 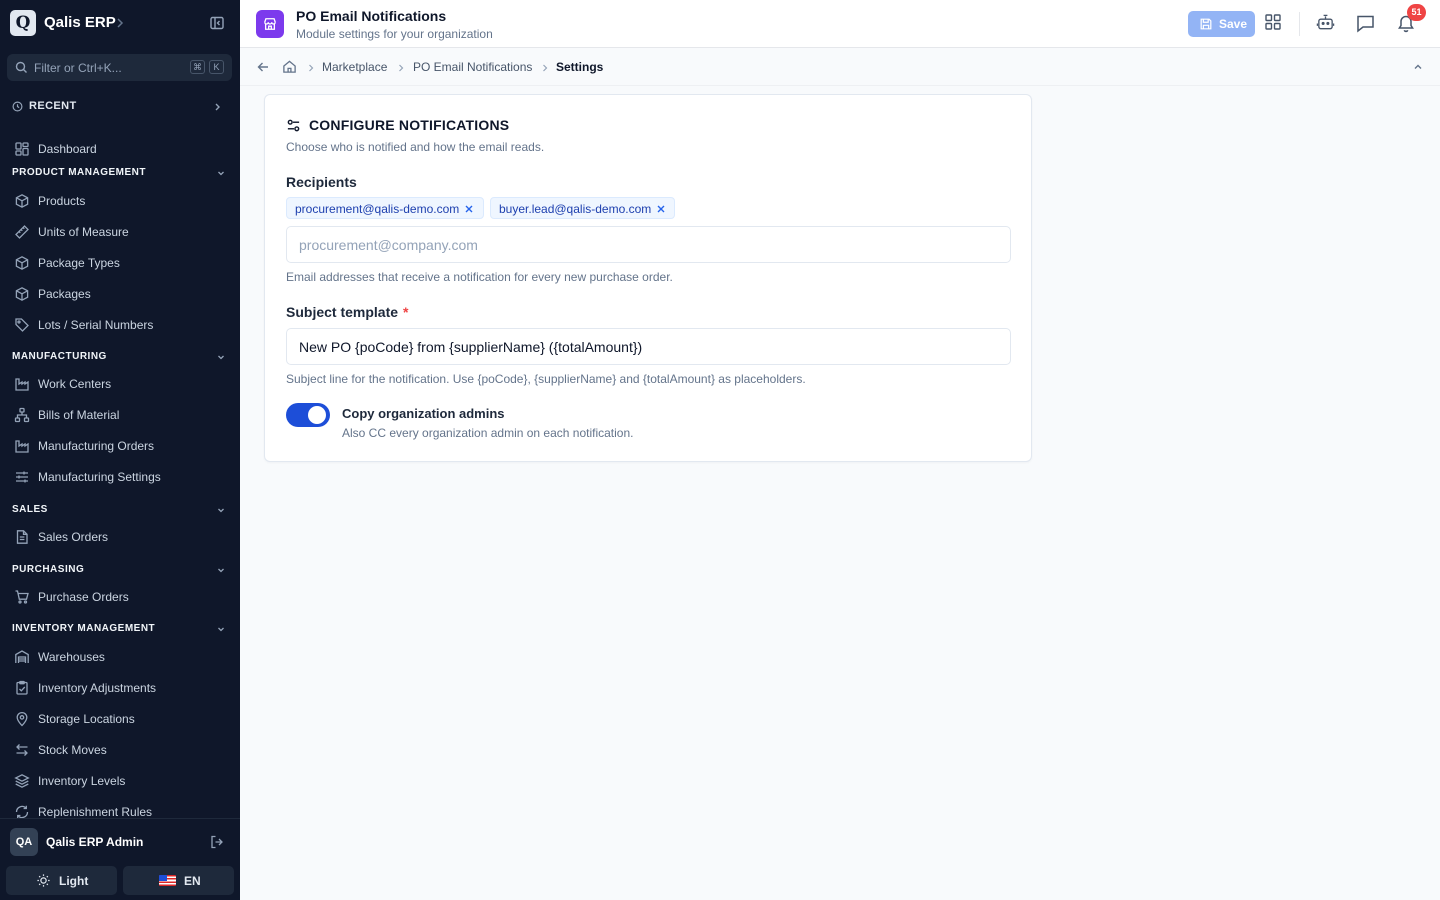 I want to click on sidebar-item-units-of-measure: Units of Measure, so click(x=120, y=232).